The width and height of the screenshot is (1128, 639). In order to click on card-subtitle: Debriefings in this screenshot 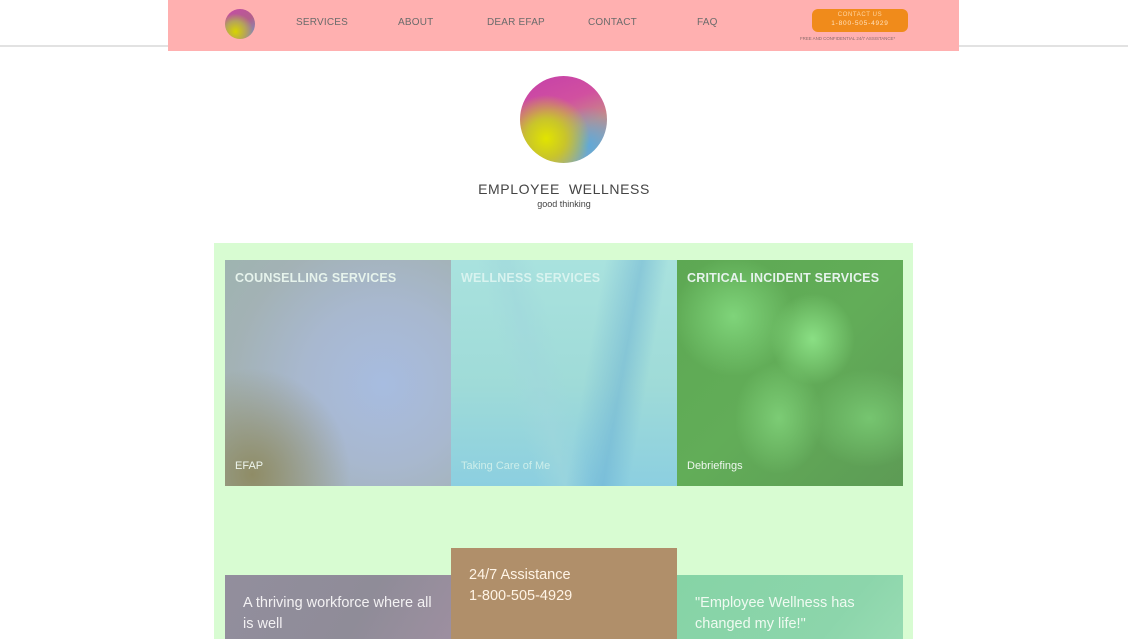, I will do `click(715, 466)`.